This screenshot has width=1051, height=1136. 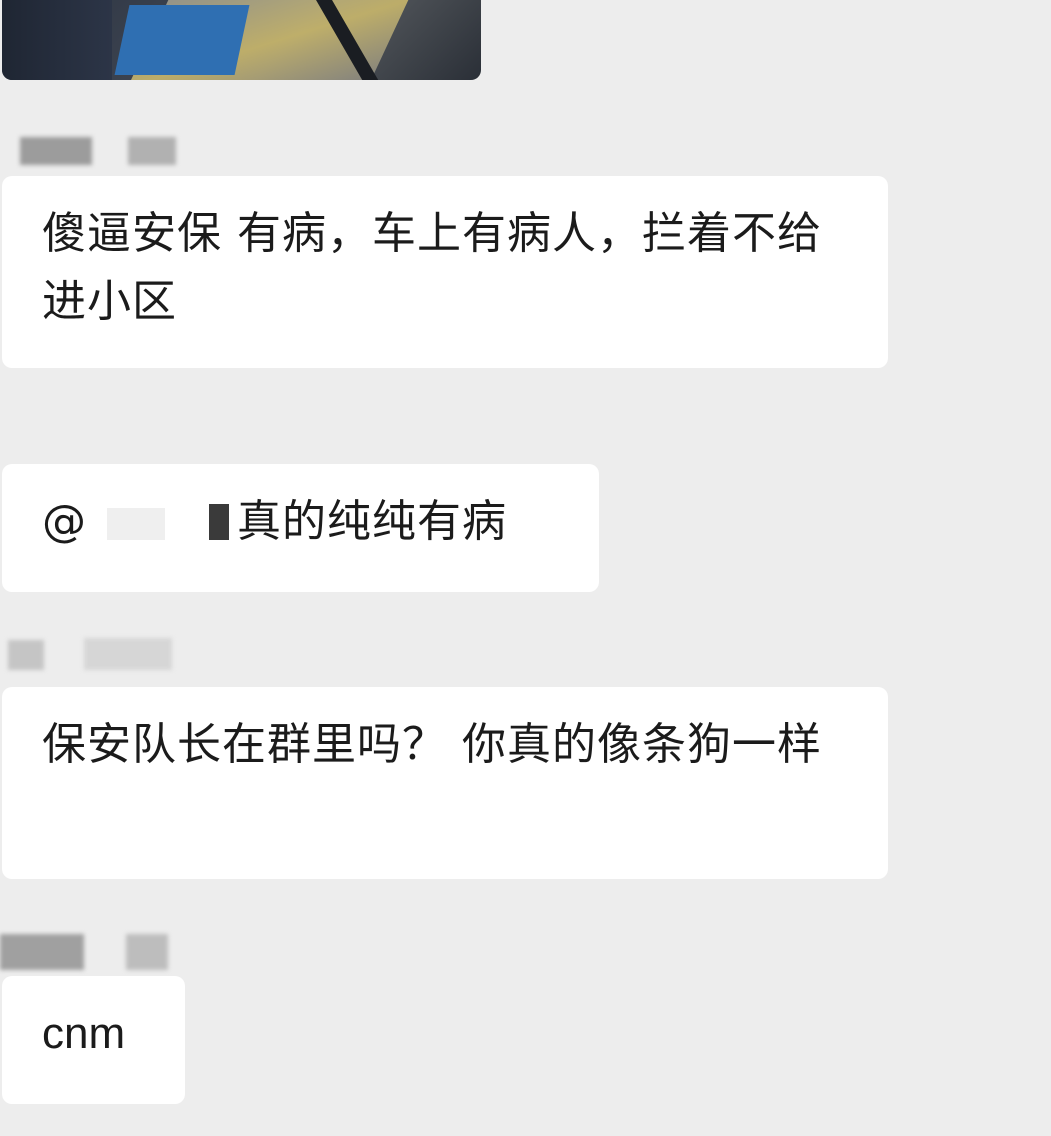 I want to click on message-bubble: 傻逼安保 有病，车上有病人，拦着不给进小区, so click(x=445, y=272).